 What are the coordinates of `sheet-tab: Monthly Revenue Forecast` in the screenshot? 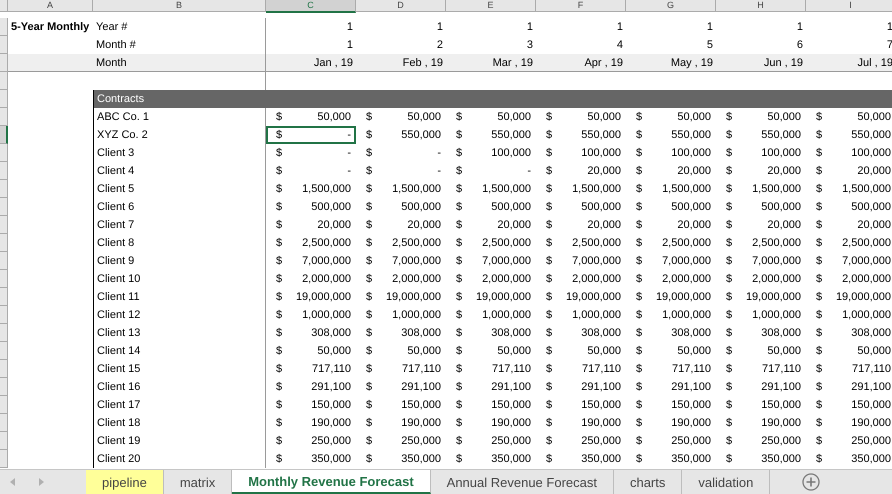 It's located at (331, 482).